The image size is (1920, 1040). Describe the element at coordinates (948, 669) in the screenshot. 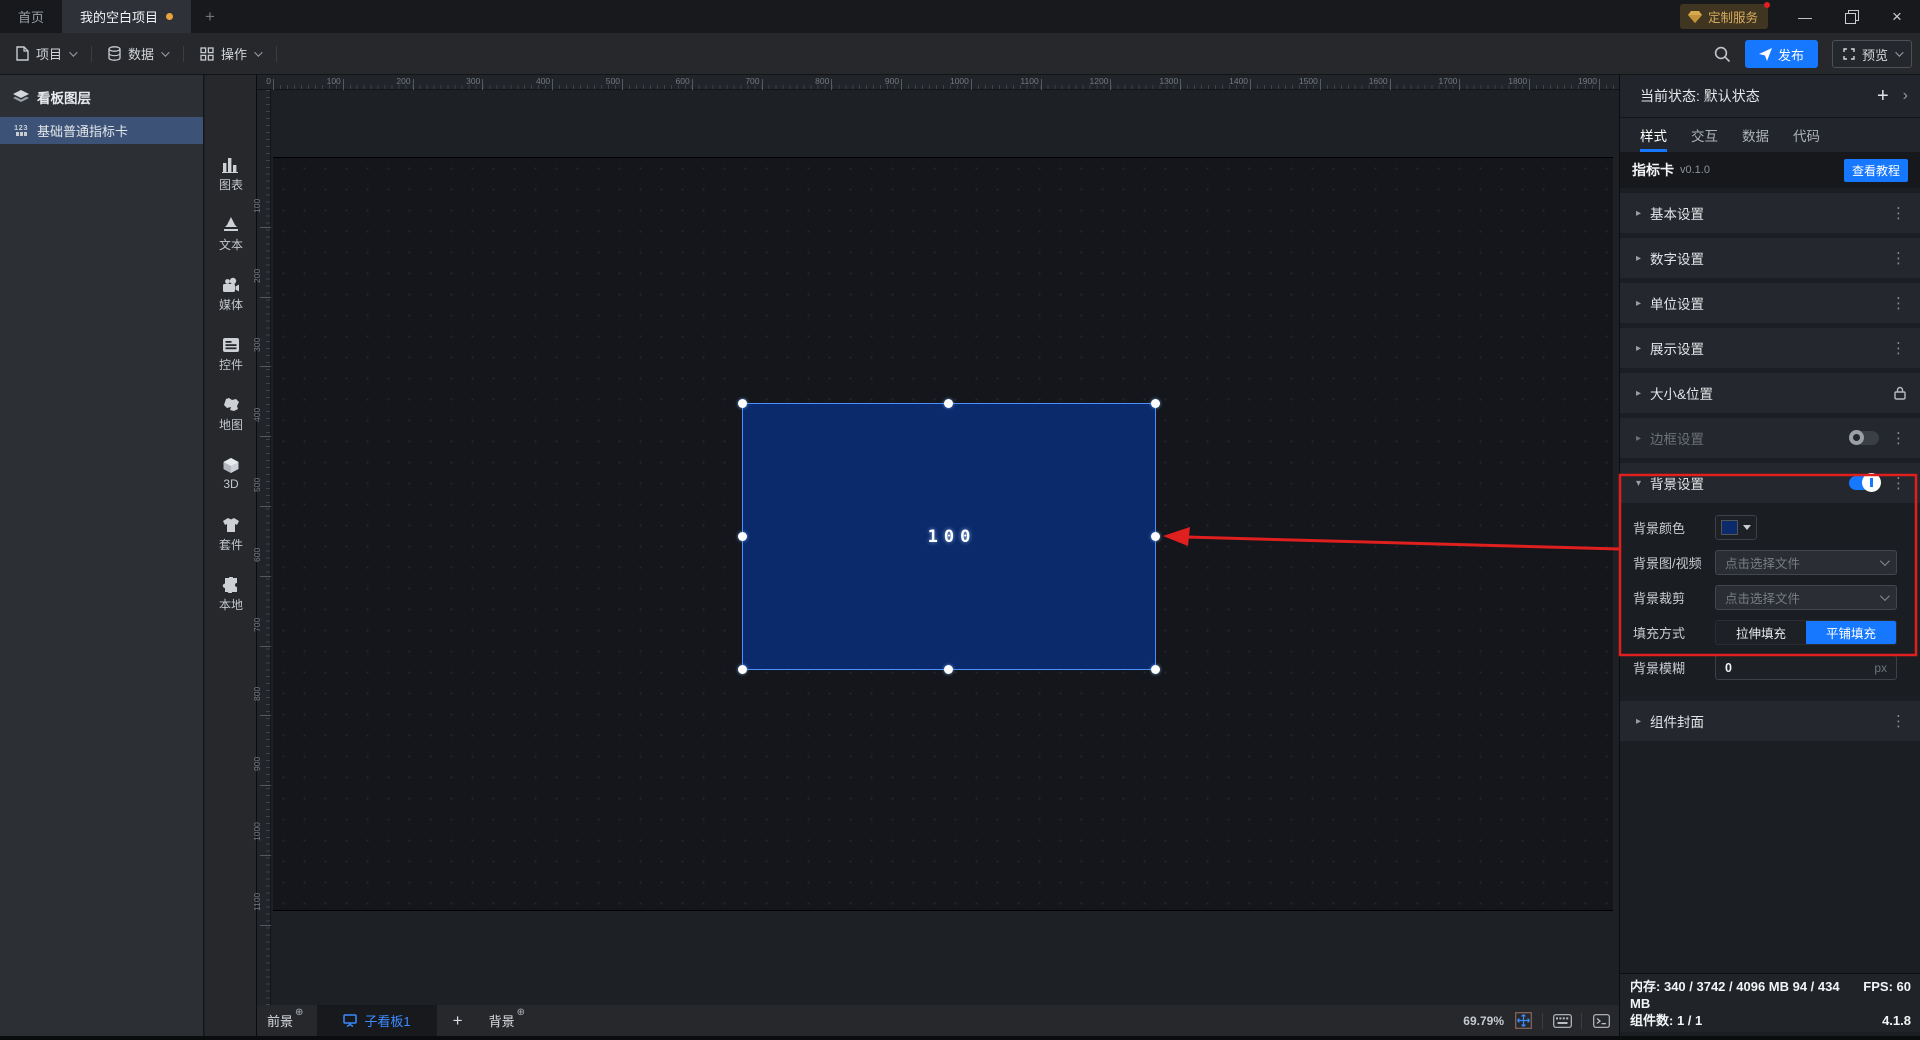

I see `resize-handle-s` at that location.